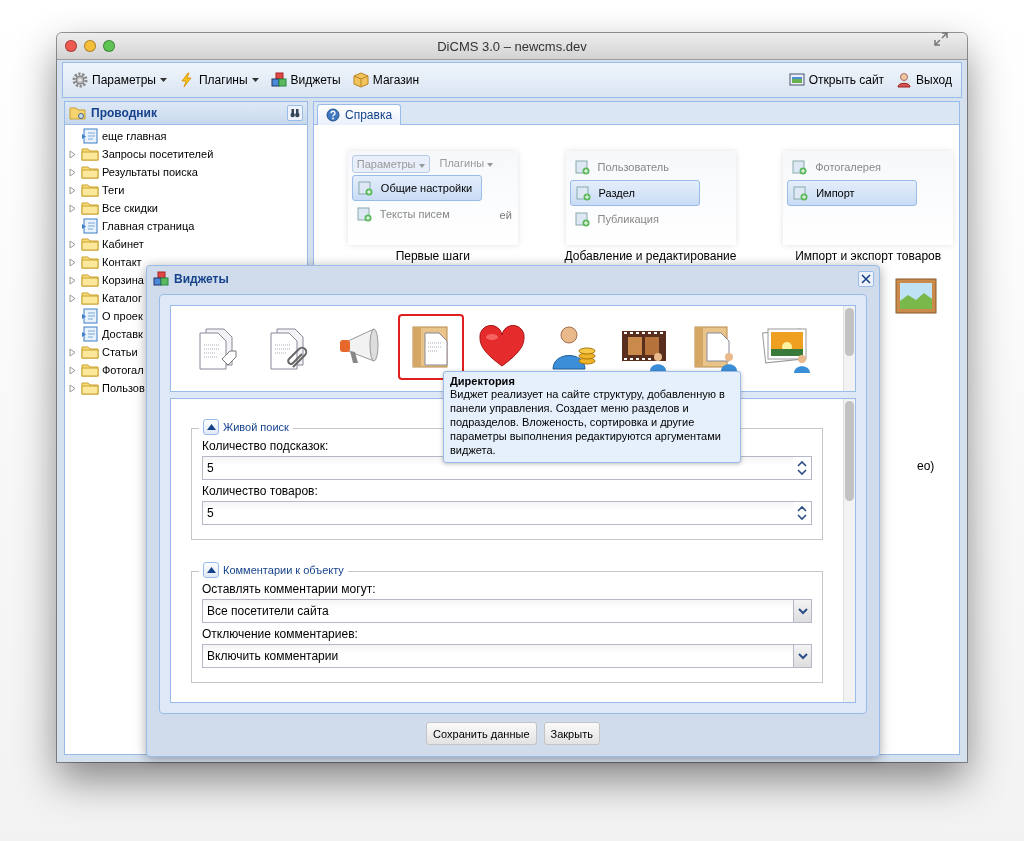  I want to click on window-title: DiCMS 3.0 – newcms.dev, so click(512, 46).